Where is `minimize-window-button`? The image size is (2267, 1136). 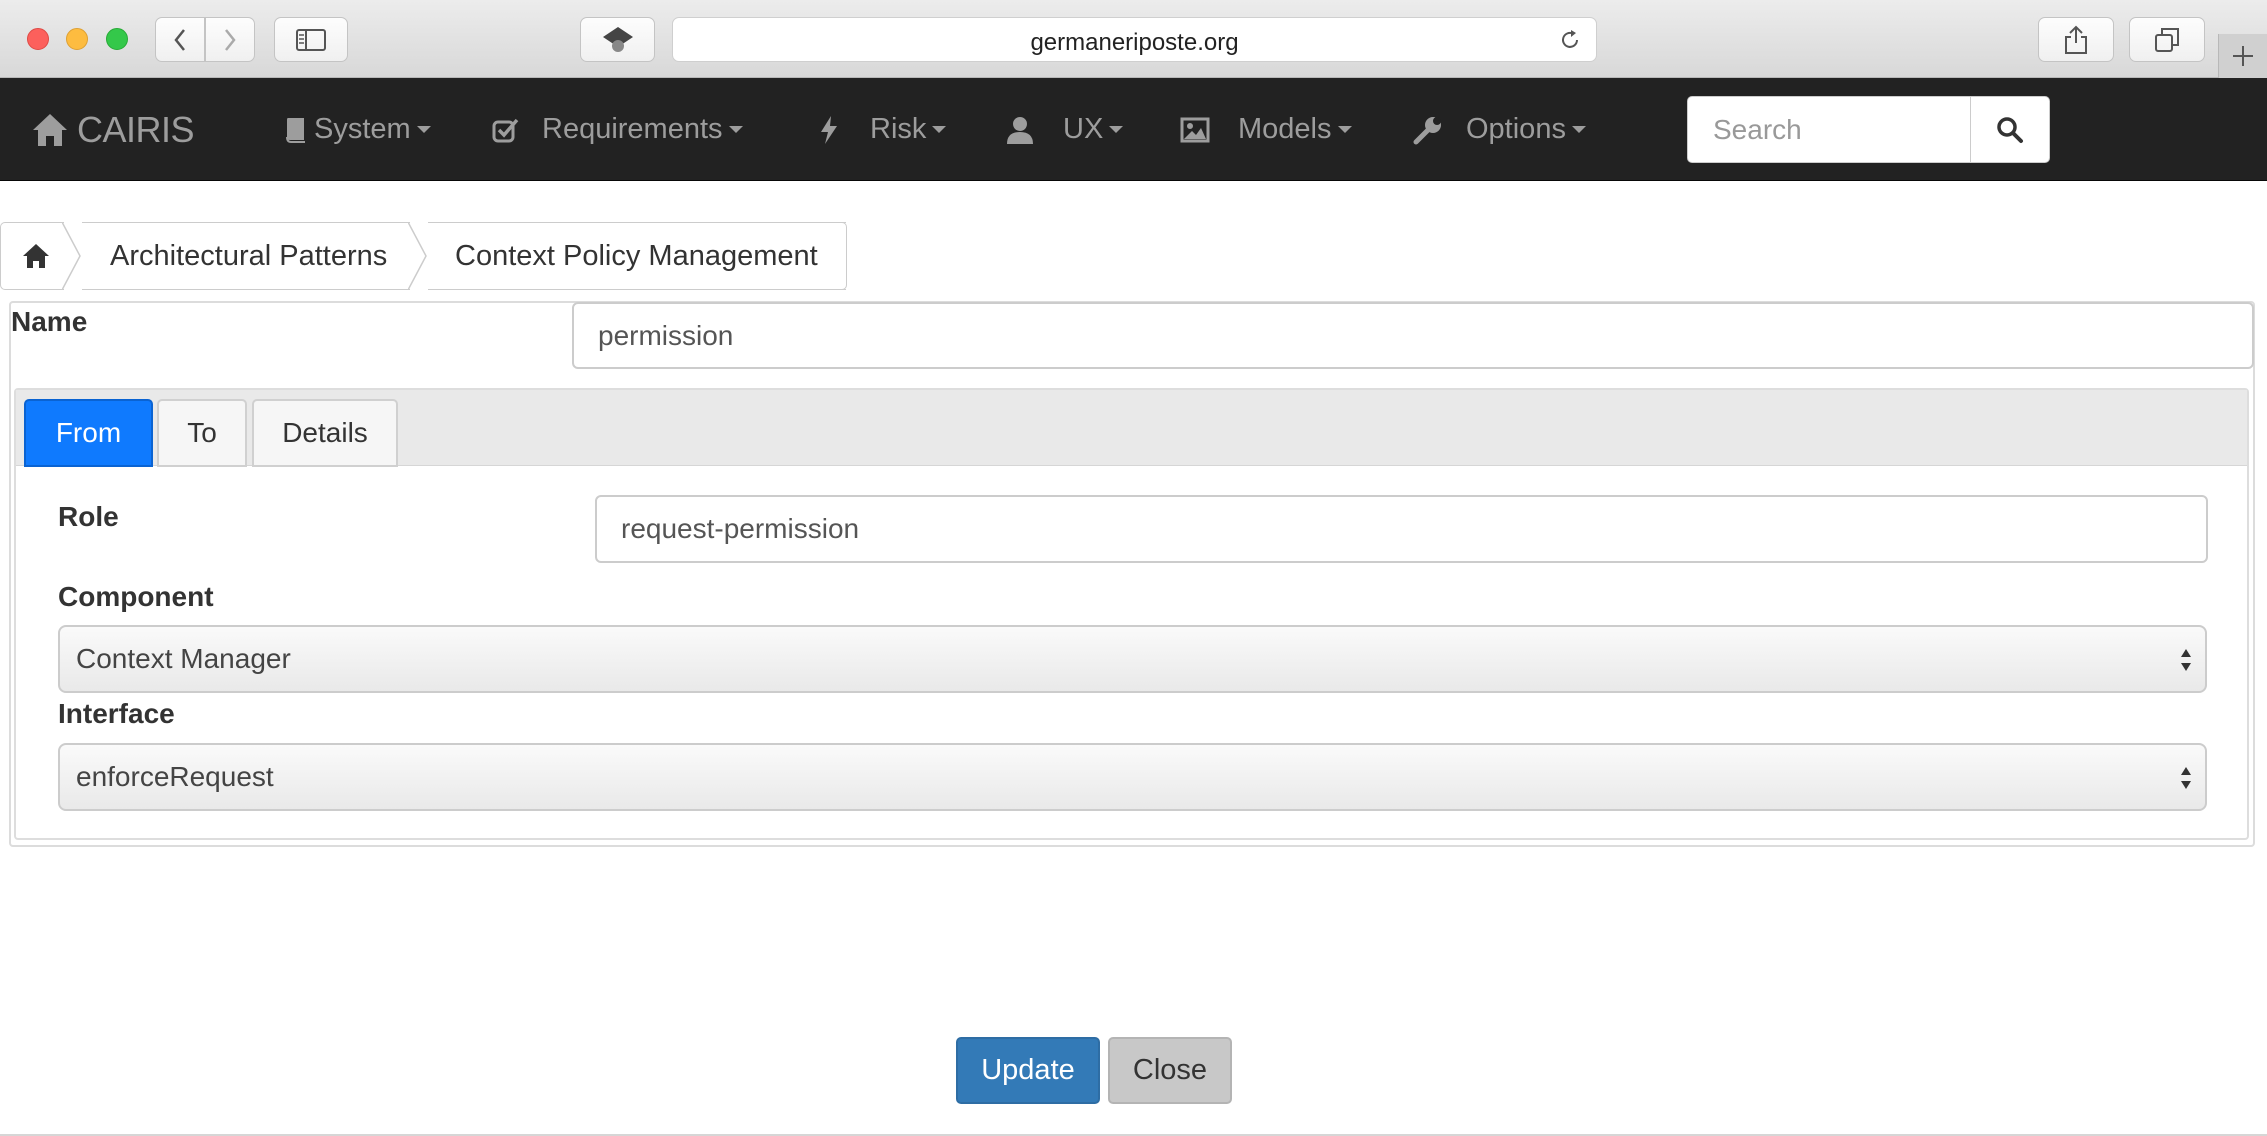 minimize-window-button is located at coordinates (77, 39).